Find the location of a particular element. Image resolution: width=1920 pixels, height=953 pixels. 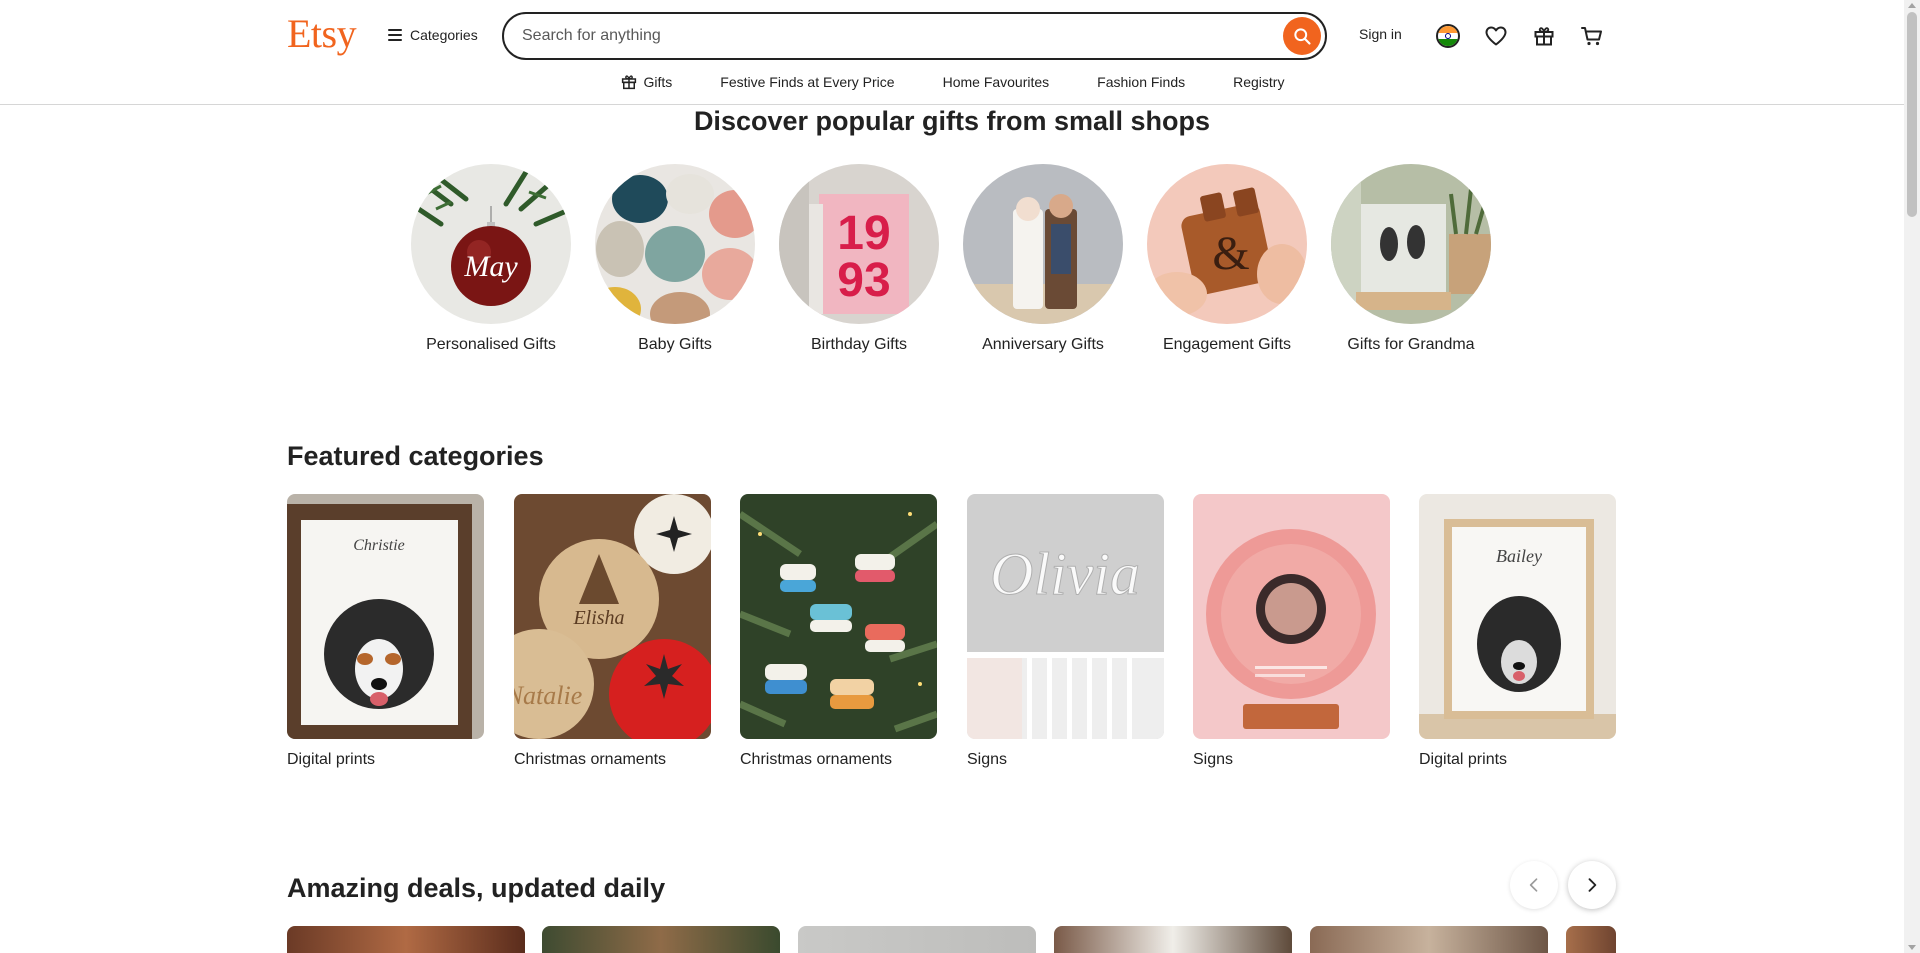

sign-in-link: Sign in is located at coordinates (1380, 34).